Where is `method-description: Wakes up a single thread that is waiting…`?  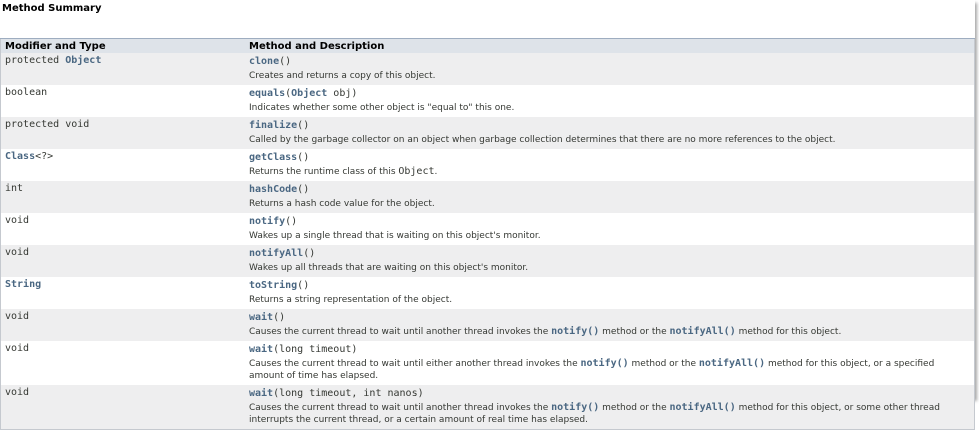
method-description: Wakes up a single thread that is waiting… is located at coordinates (395, 236).